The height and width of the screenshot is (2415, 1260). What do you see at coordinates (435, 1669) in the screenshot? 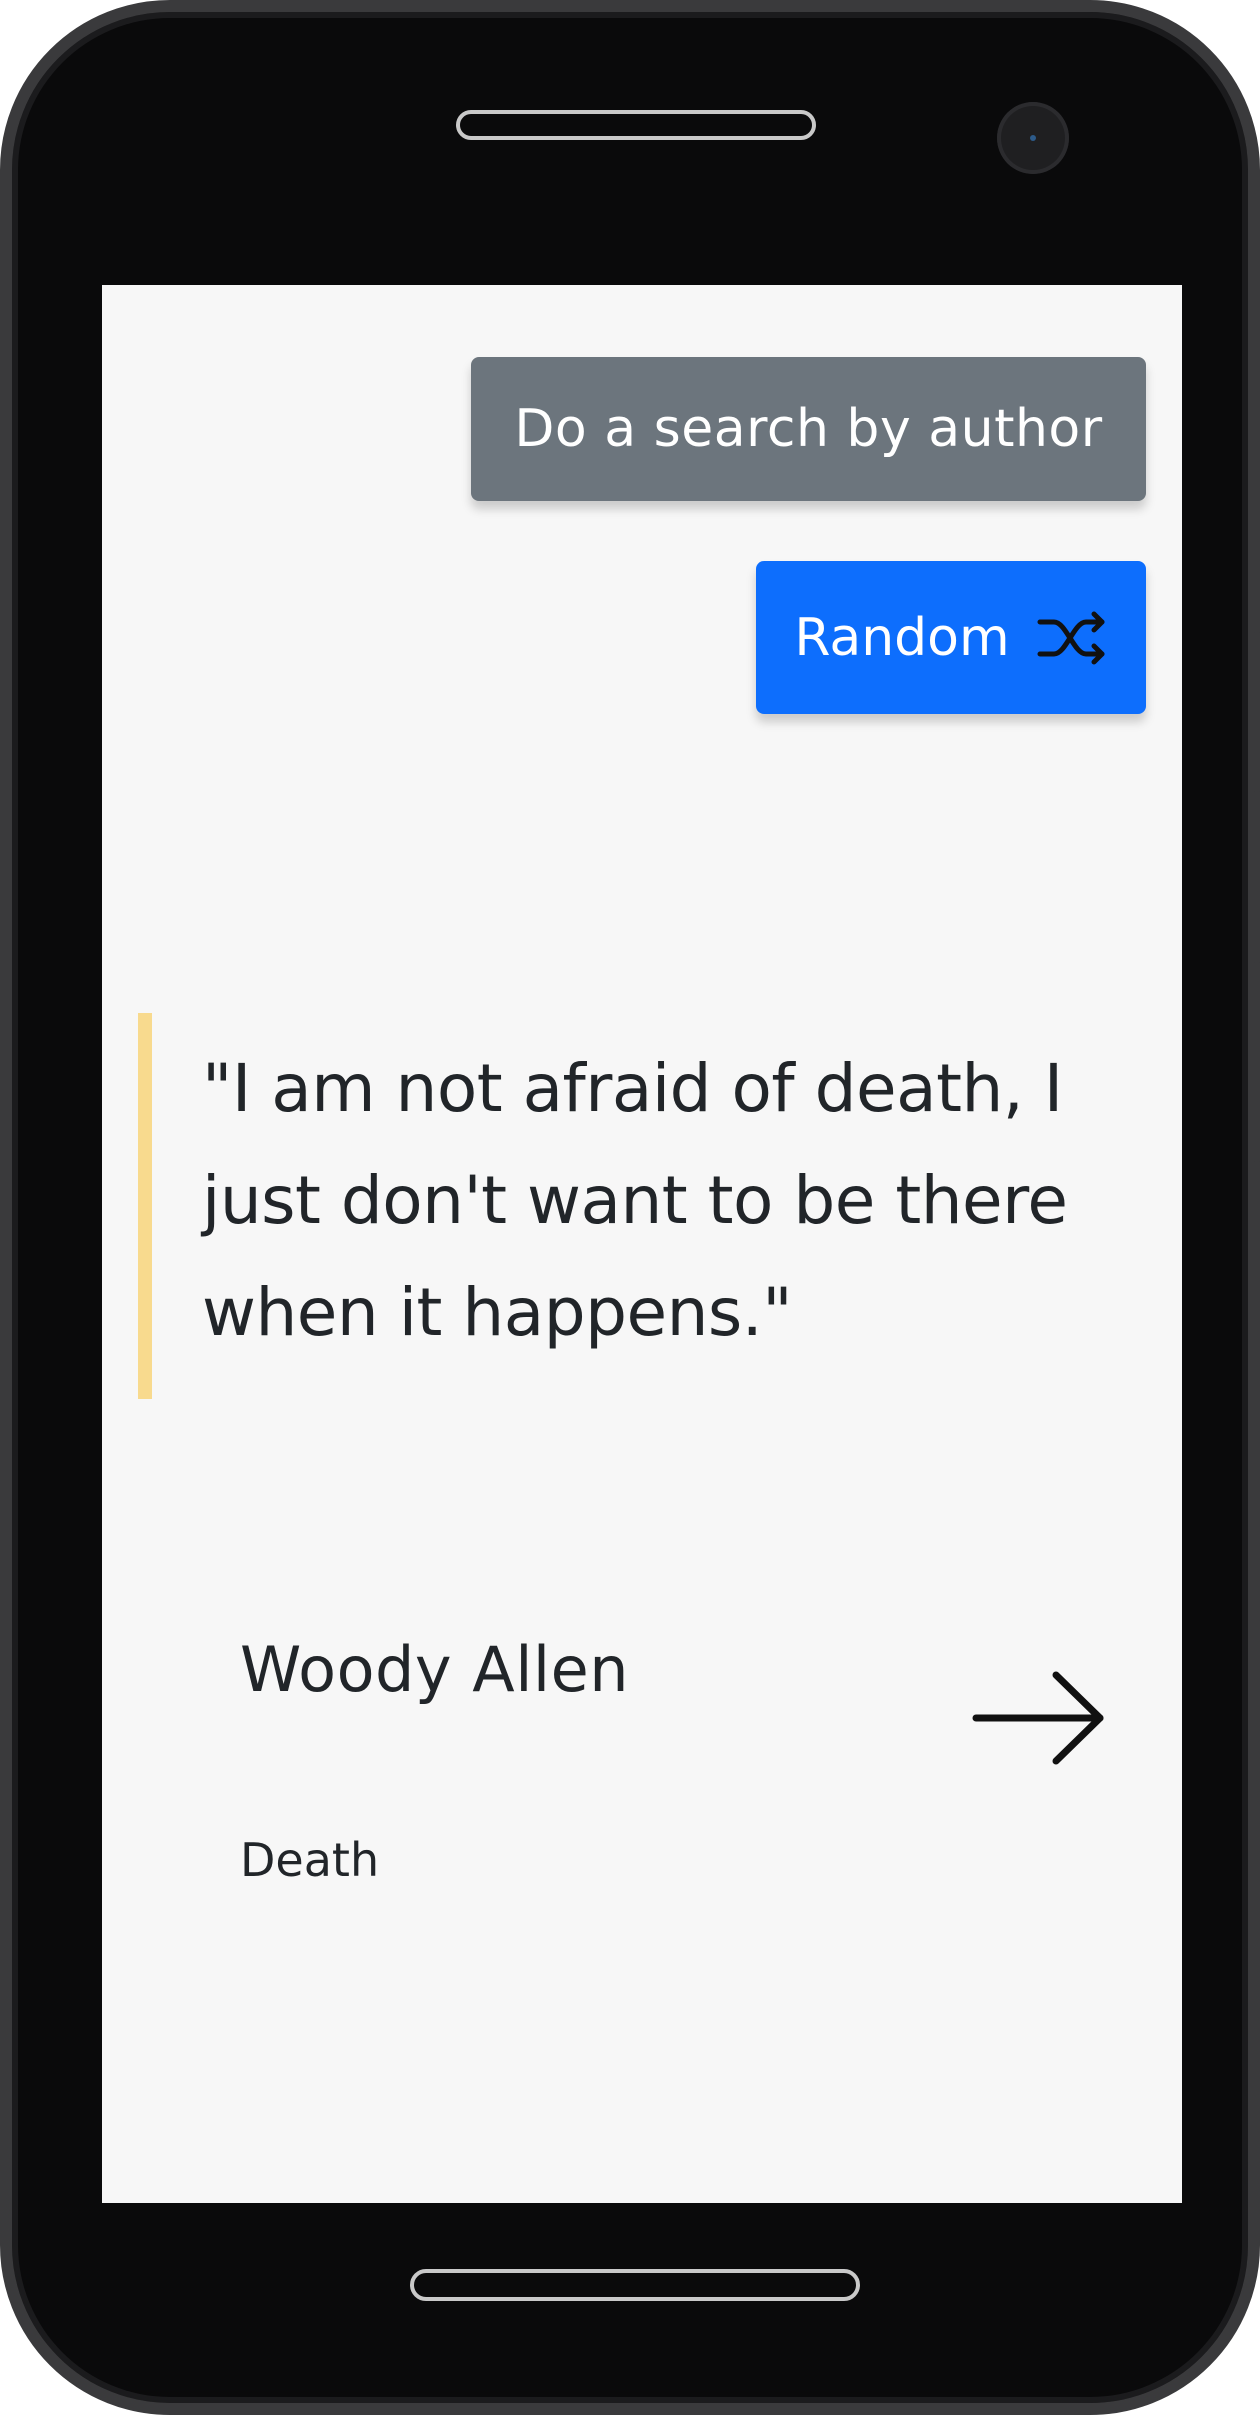
I see `author-name: Woody Allen` at bounding box center [435, 1669].